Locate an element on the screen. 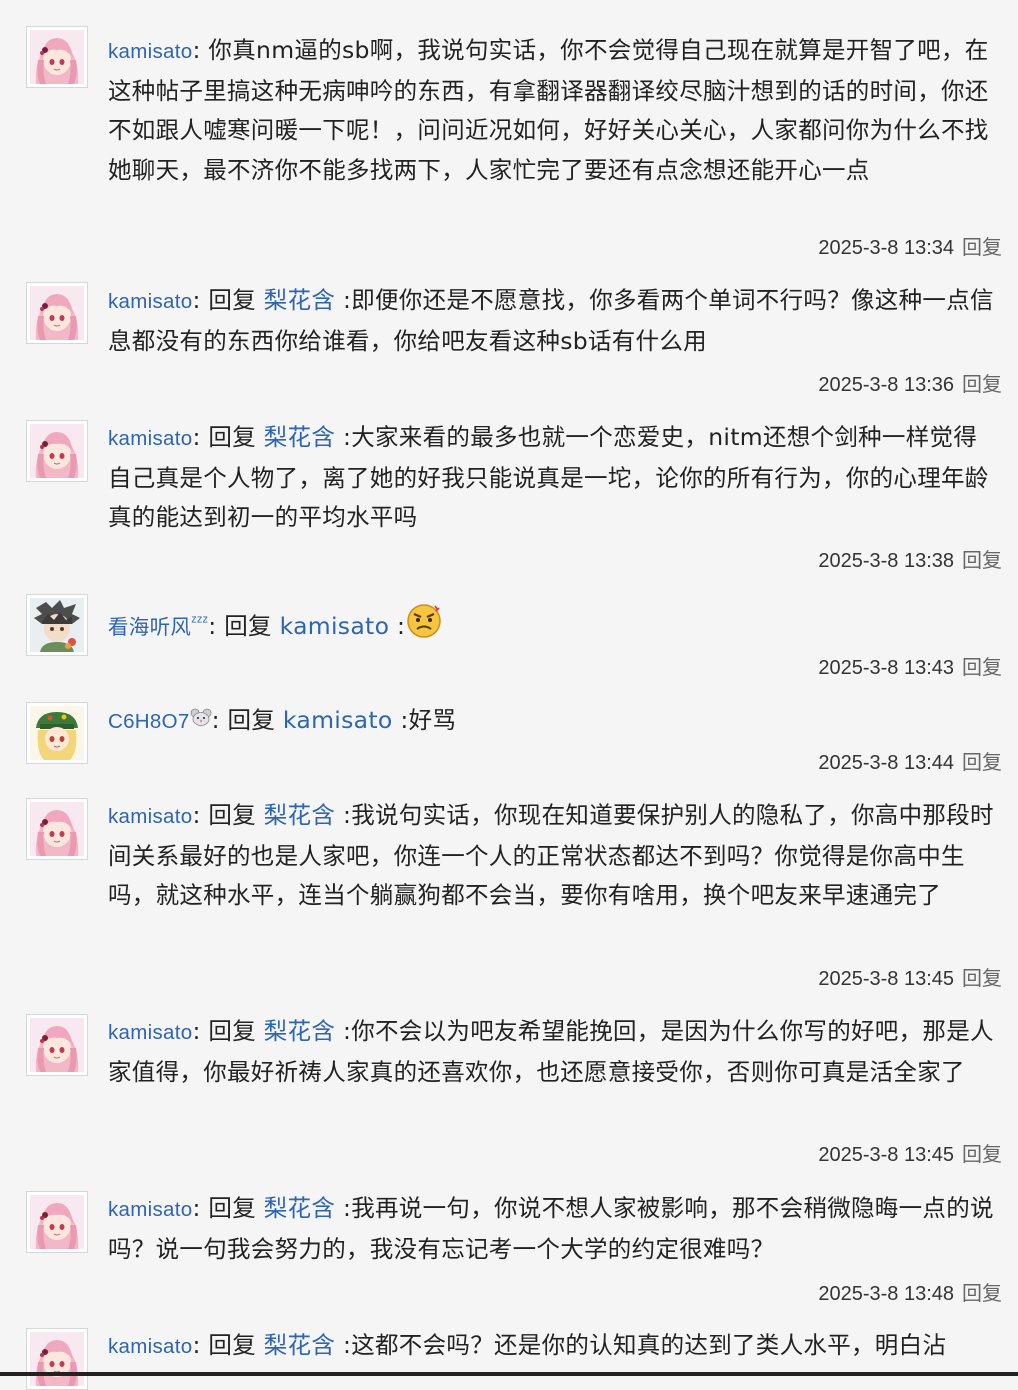  username-link: C6H8O7 is located at coordinates (160, 720).